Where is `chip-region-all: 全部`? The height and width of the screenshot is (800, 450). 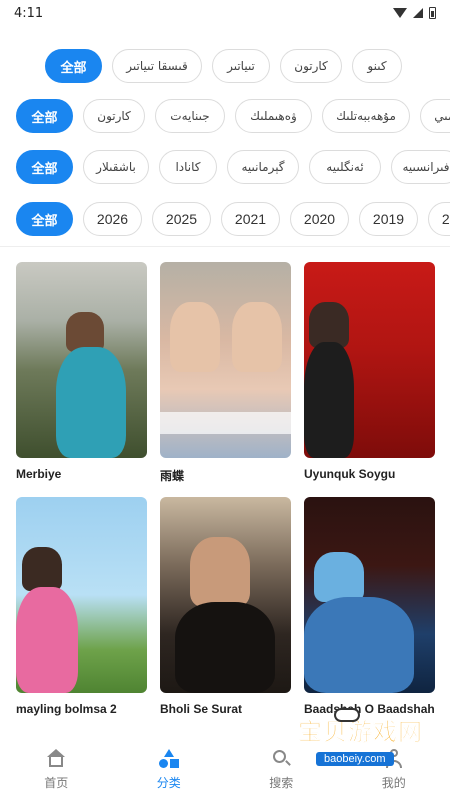 chip-region-all: 全部 is located at coordinates (44, 167).